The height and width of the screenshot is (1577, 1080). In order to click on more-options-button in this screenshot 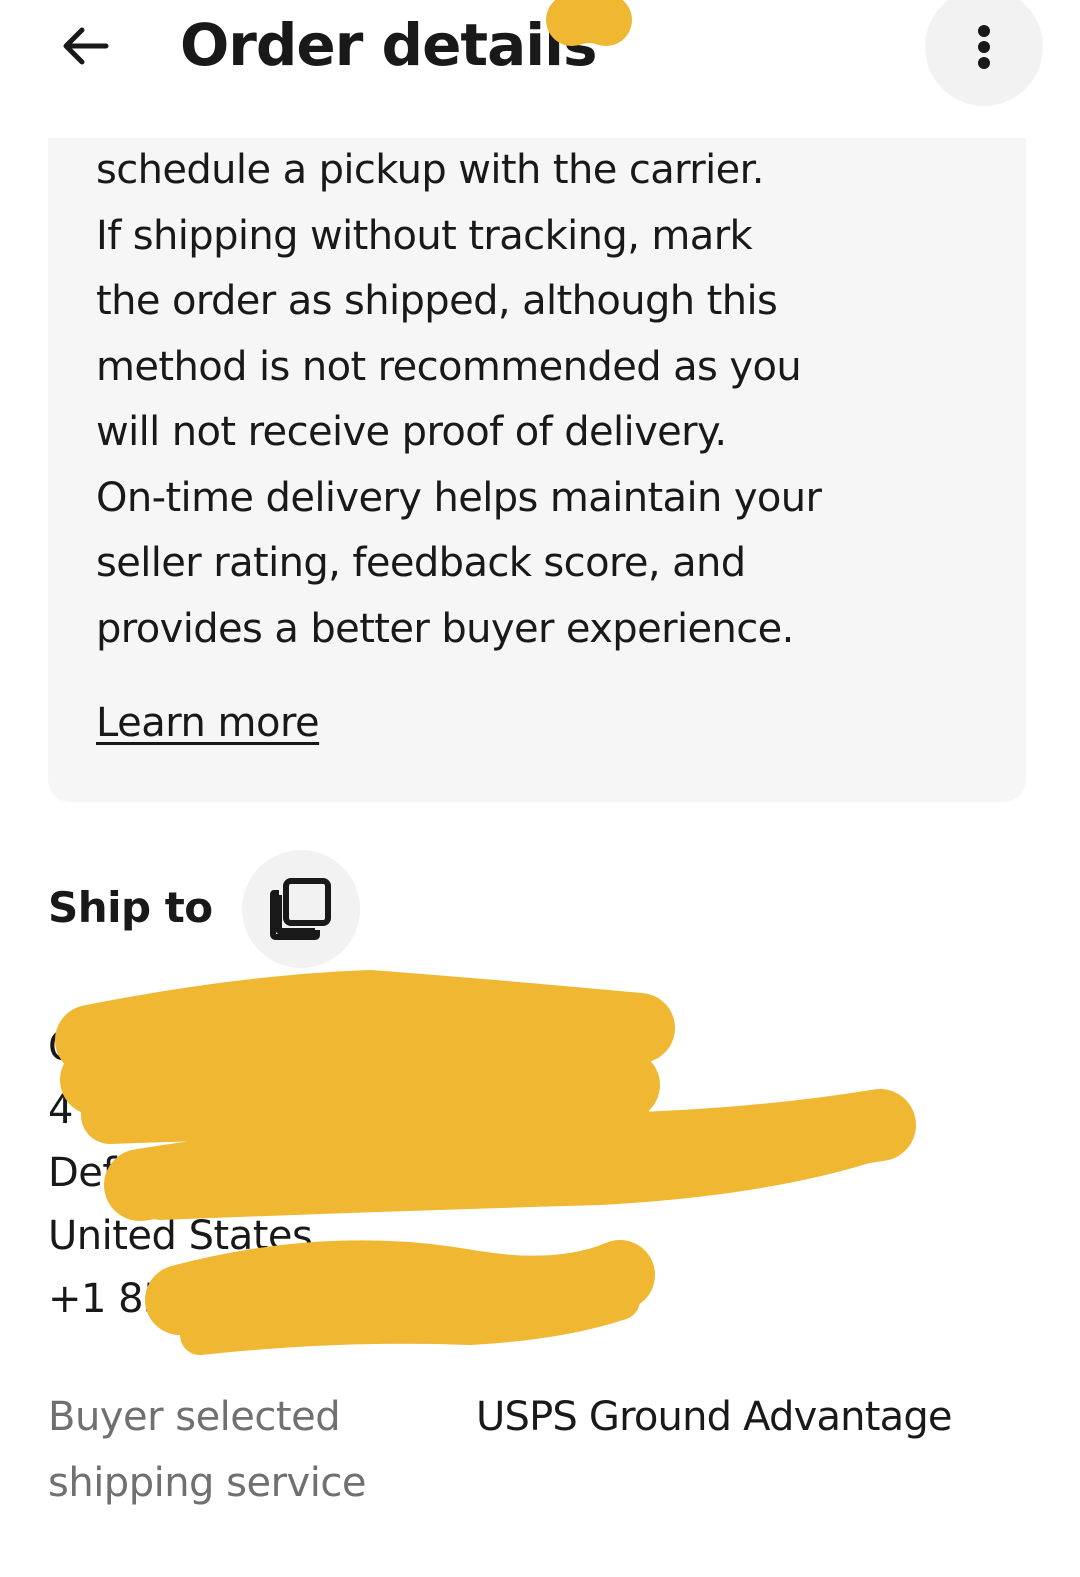, I will do `click(984, 53)`.